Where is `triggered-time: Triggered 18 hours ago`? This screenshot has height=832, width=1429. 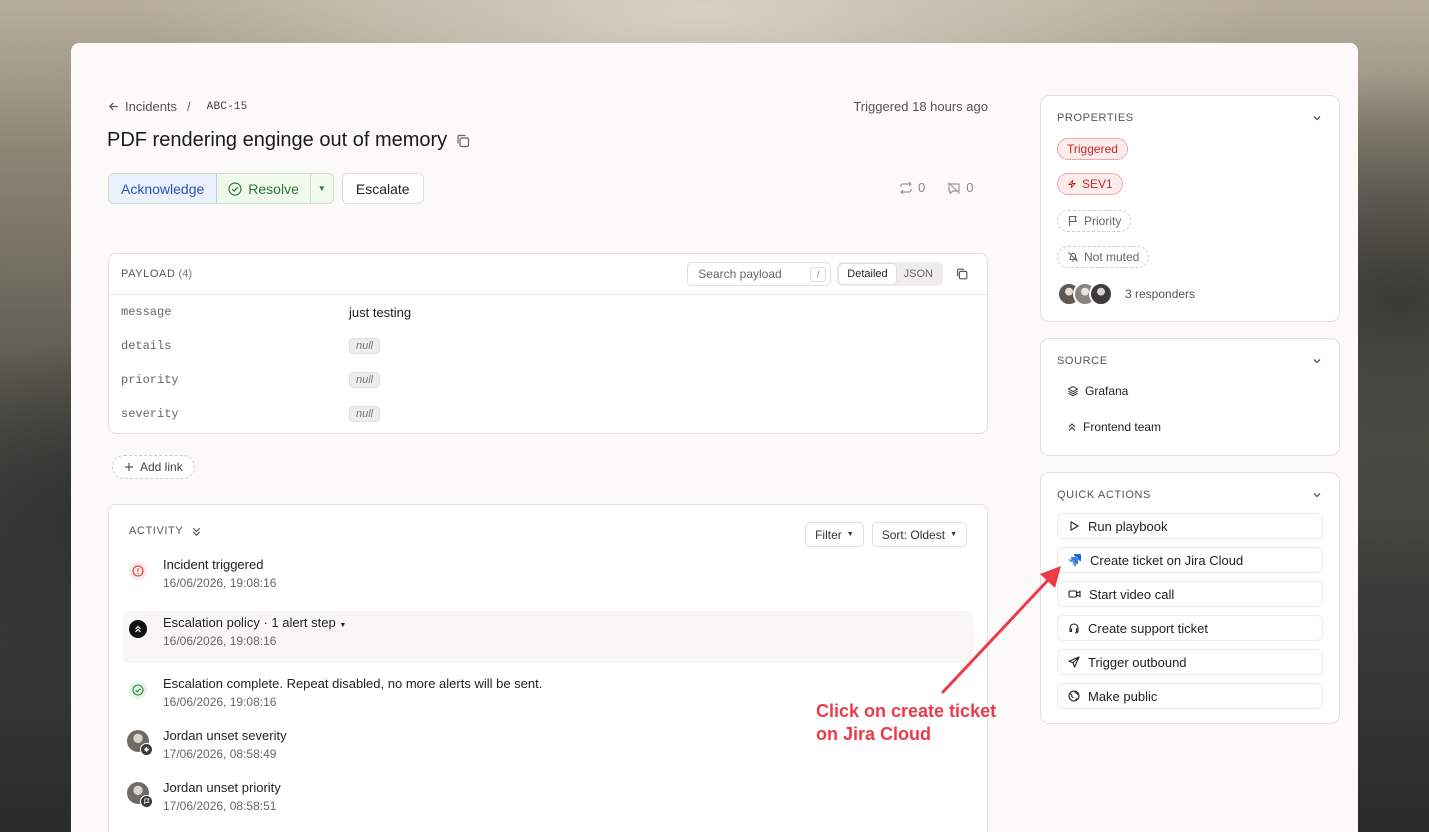 triggered-time: Triggered 18 hours ago is located at coordinates (920, 106).